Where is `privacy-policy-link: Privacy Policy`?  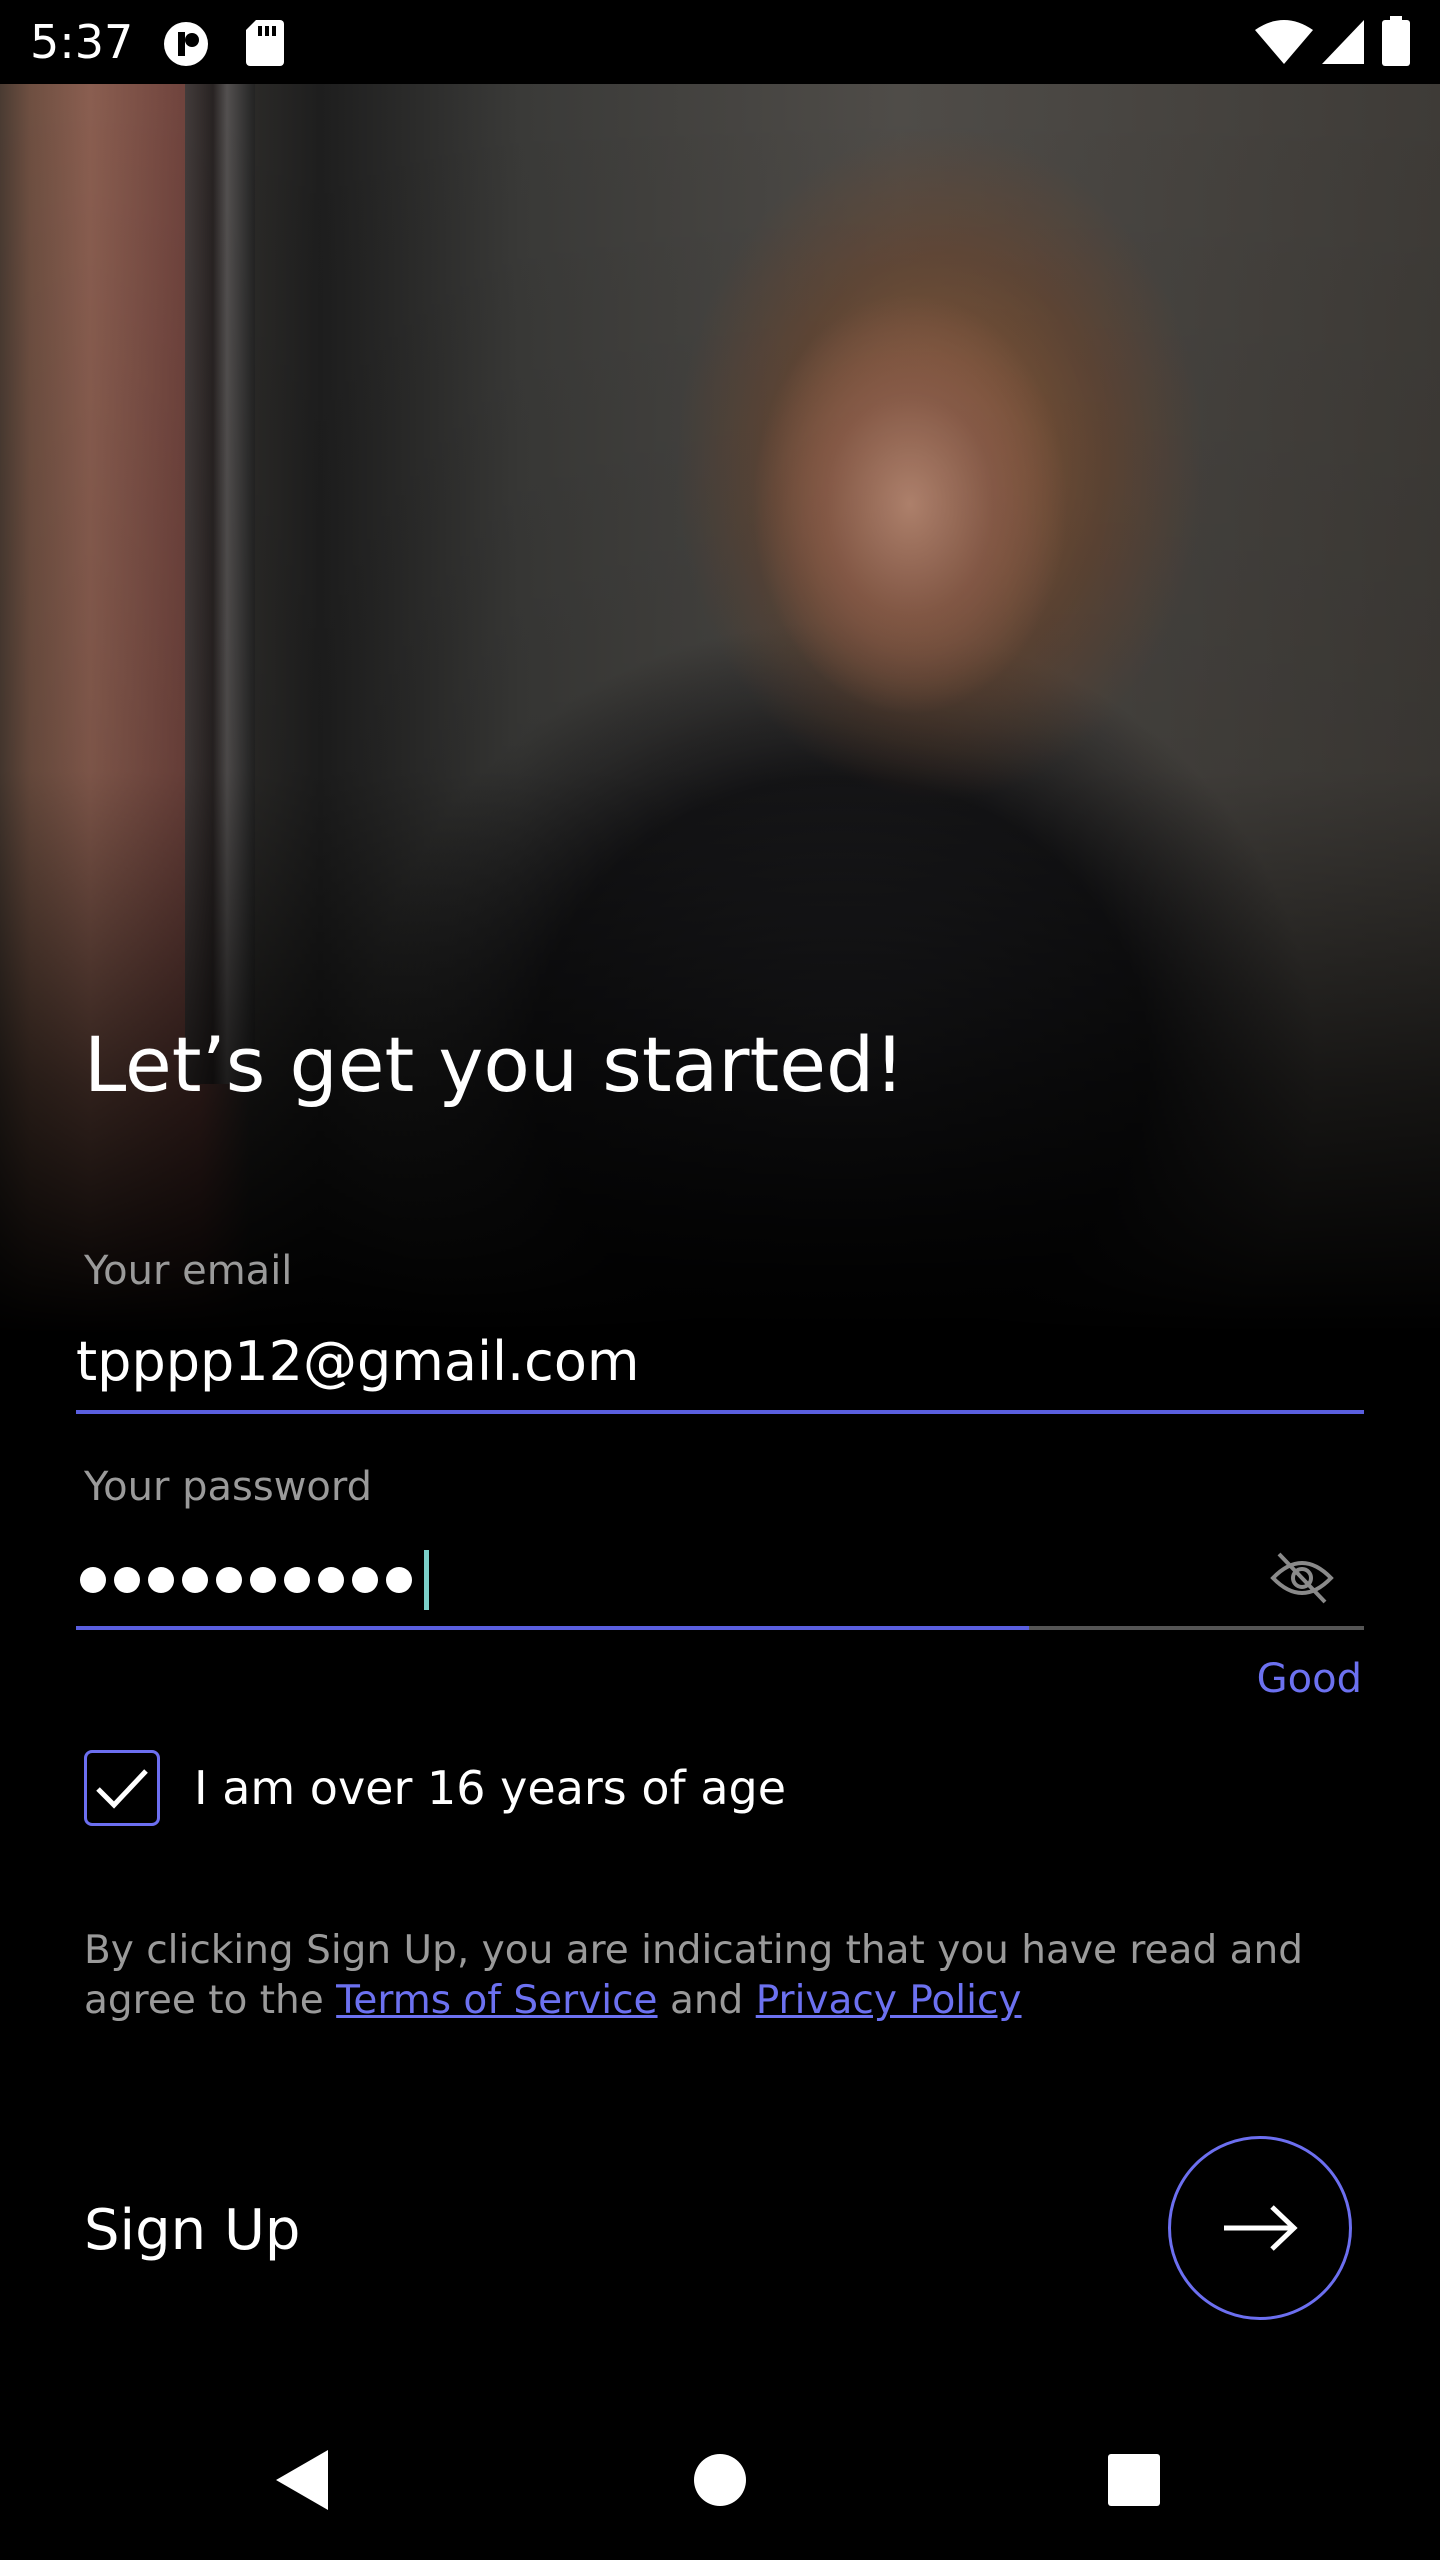 privacy-policy-link: Privacy Policy is located at coordinates (889, 2000).